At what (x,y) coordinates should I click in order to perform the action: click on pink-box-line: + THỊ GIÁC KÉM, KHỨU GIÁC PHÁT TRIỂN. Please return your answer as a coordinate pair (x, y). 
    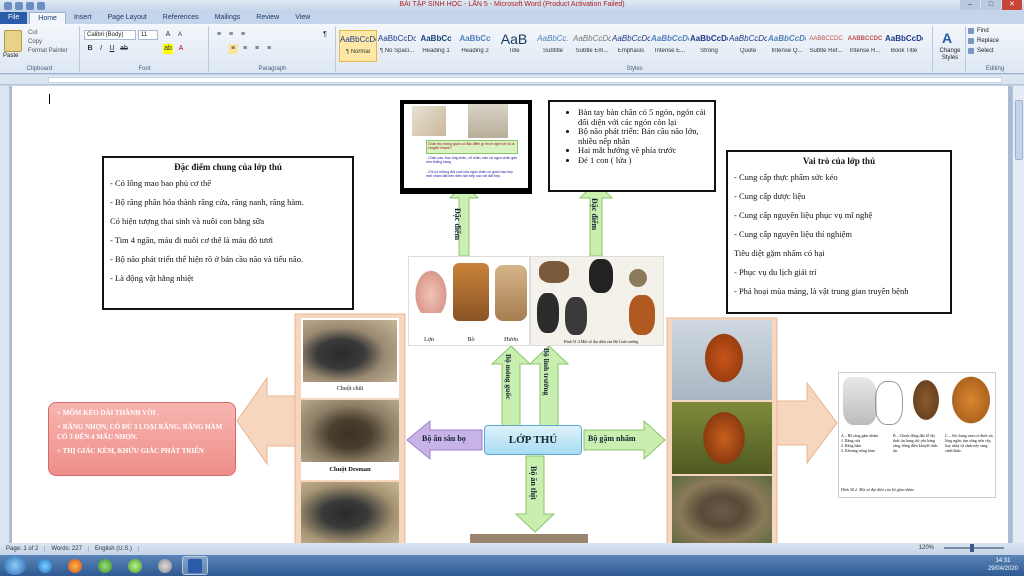
    Looking at the image, I should click on (130, 451).